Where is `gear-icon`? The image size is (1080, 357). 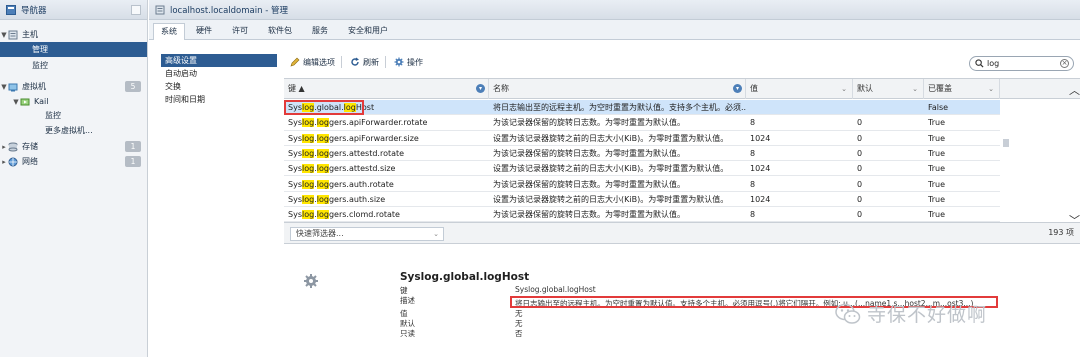
gear-icon is located at coordinates (311, 281).